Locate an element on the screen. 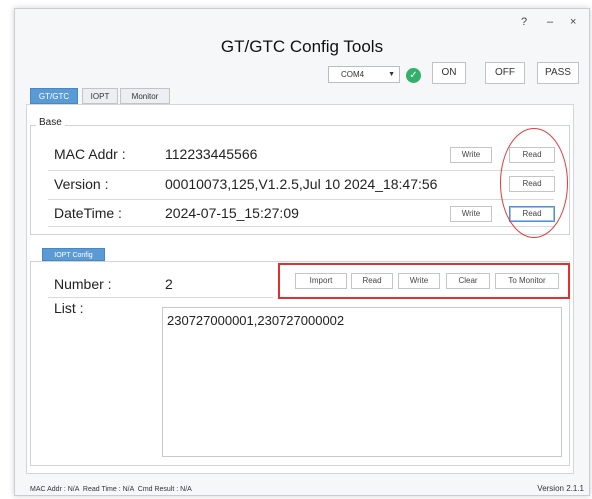  number-value: 2 is located at coordinates (169, 284).